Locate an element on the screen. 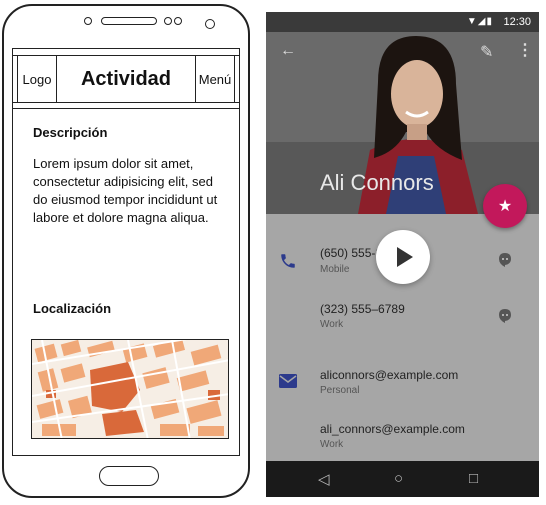 Image resolution: width=546 pixels, height=505 pixels. email-label-personal: Personal is located at coordinates (340, 390).